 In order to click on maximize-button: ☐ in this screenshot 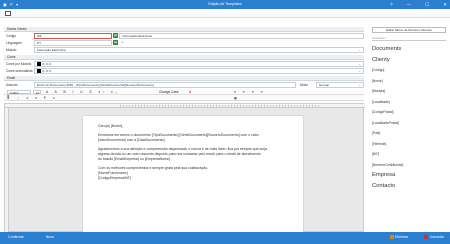, I will do `click(427, 5)`.